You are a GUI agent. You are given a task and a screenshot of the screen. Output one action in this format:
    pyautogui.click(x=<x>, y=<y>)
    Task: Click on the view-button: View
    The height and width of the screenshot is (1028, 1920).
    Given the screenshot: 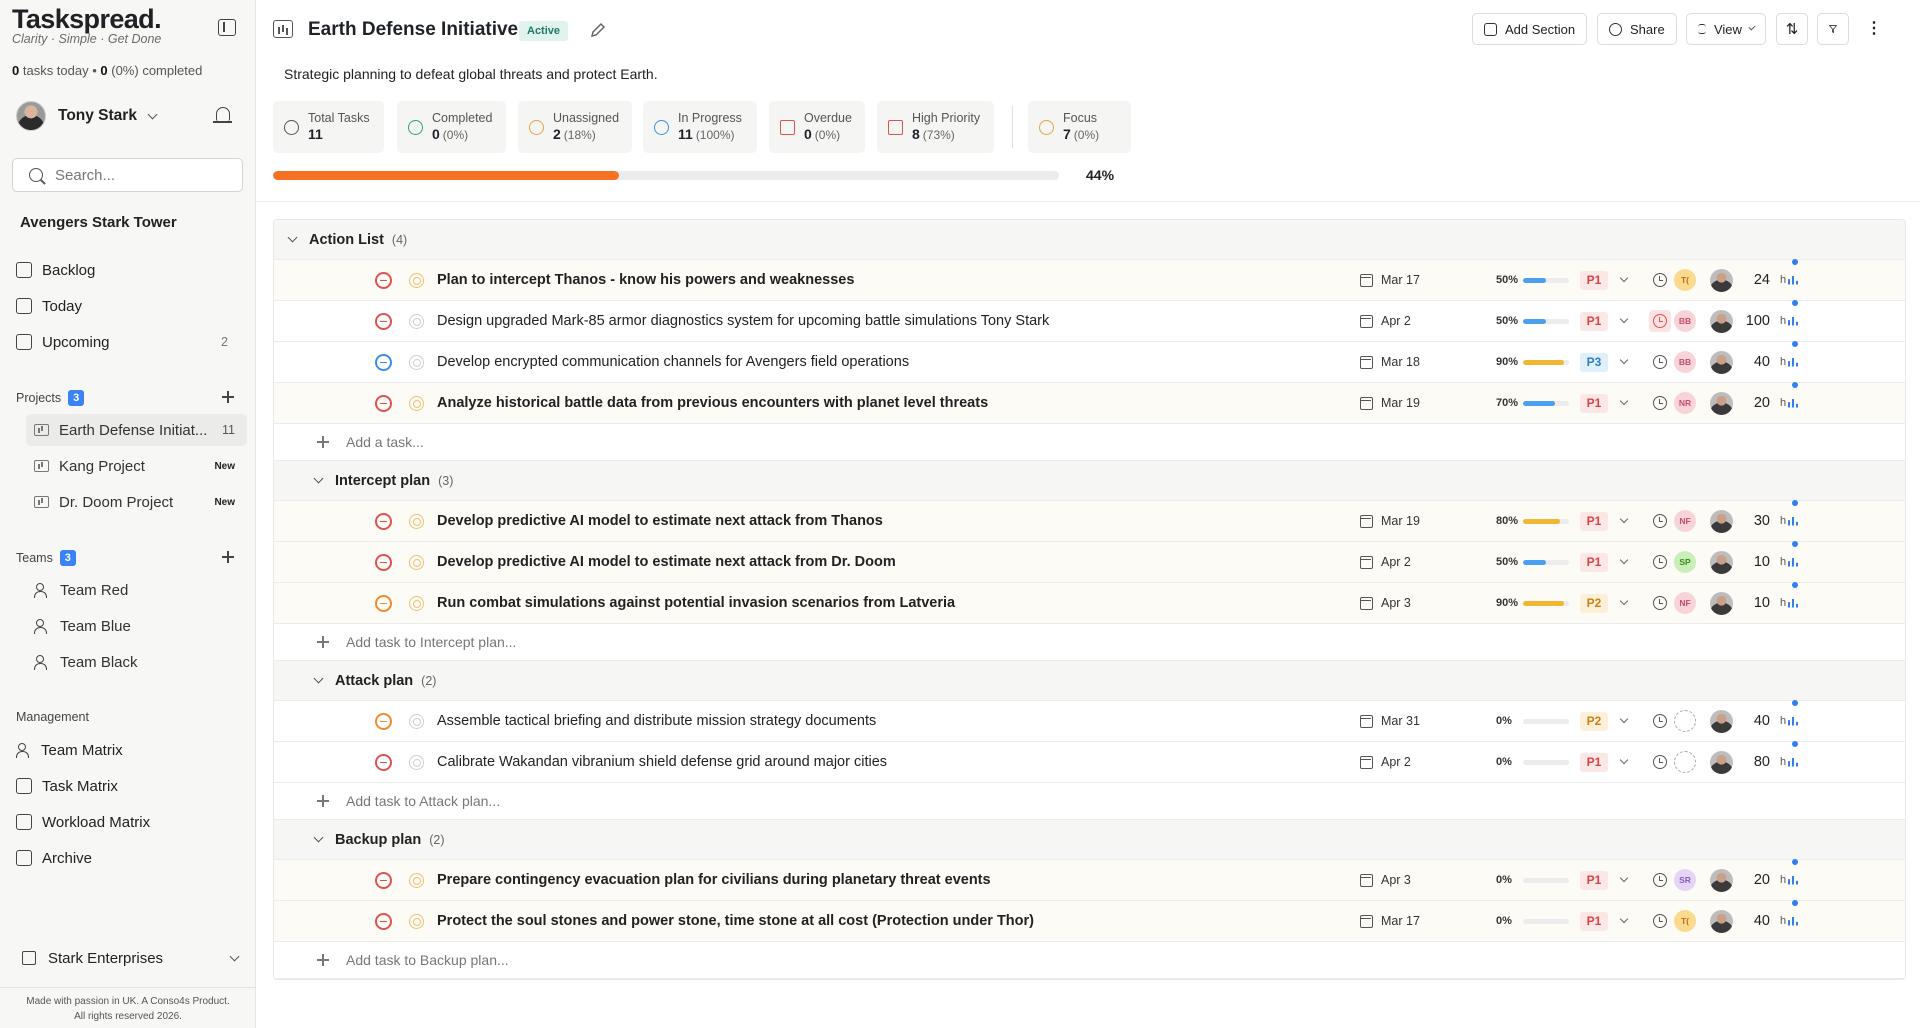 What is the action you would take?
    pyautogui.click(x=1726, y=29)
    